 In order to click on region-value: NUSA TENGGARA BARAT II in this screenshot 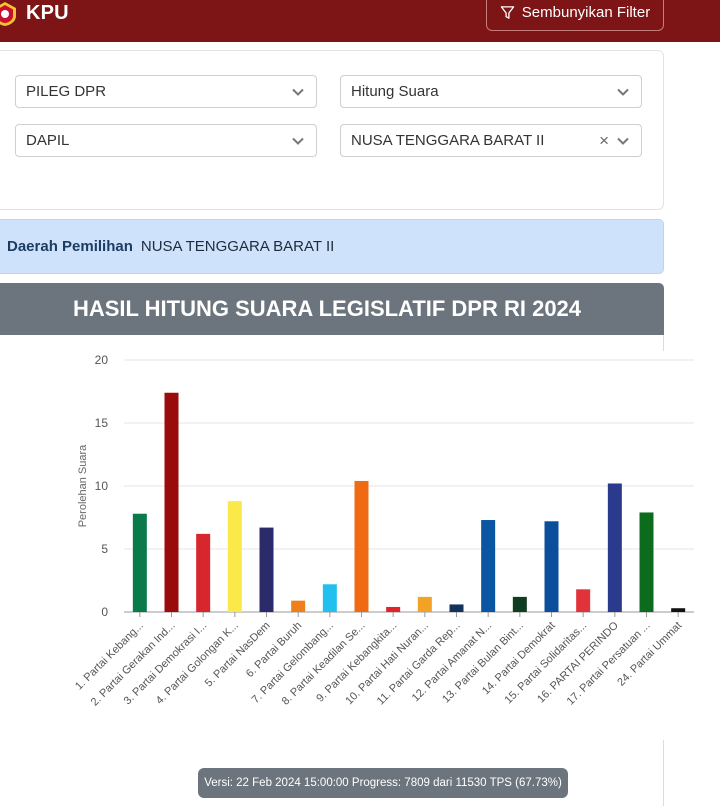, I will do `click(448, 140)`.